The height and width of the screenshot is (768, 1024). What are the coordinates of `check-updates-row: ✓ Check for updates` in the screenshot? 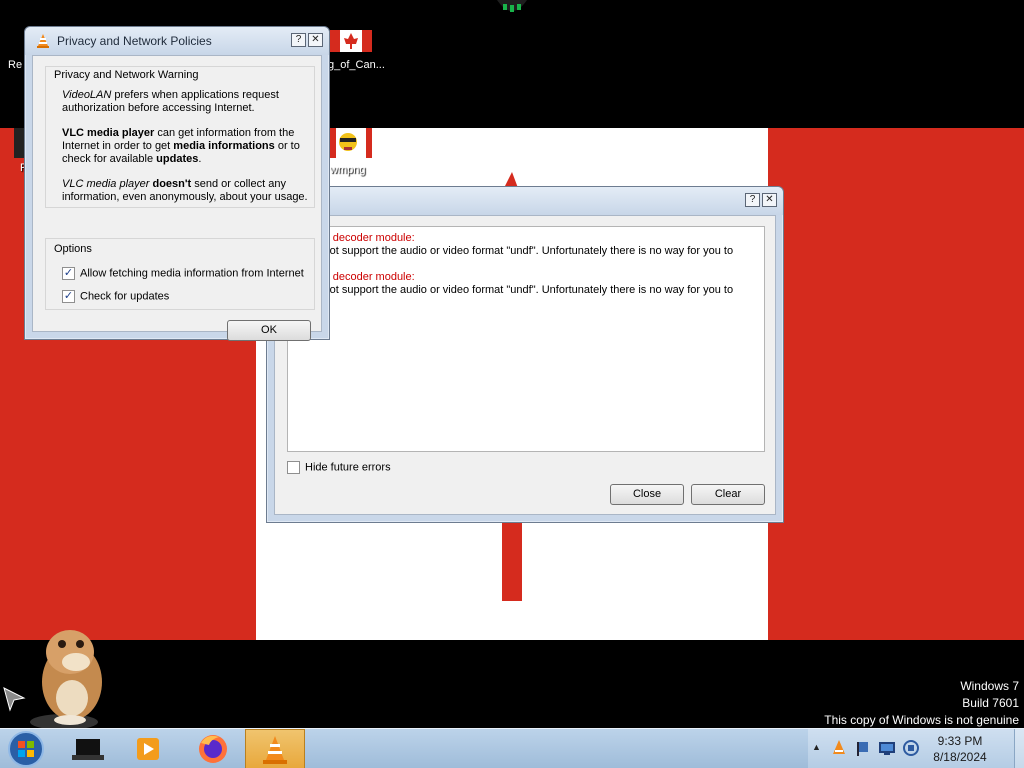 It's located at (115, 296).